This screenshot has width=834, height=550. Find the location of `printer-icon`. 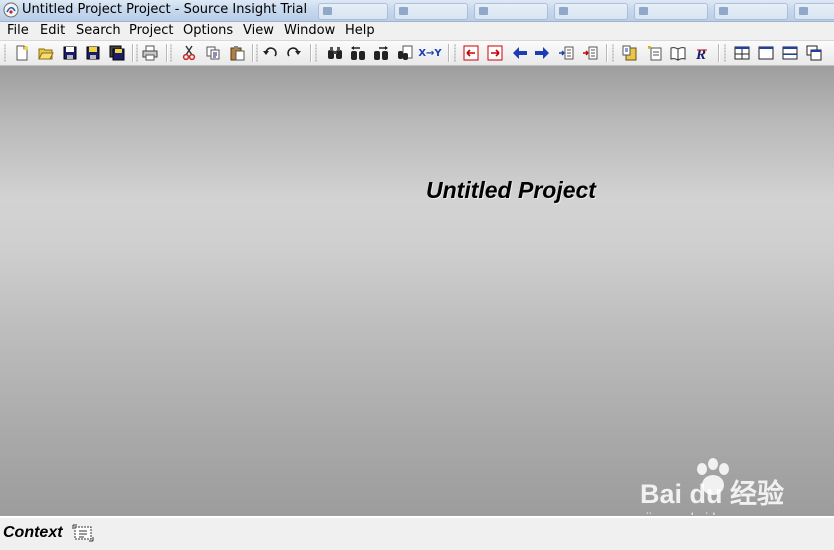

printer-icon is located at coordinates (150, 53).